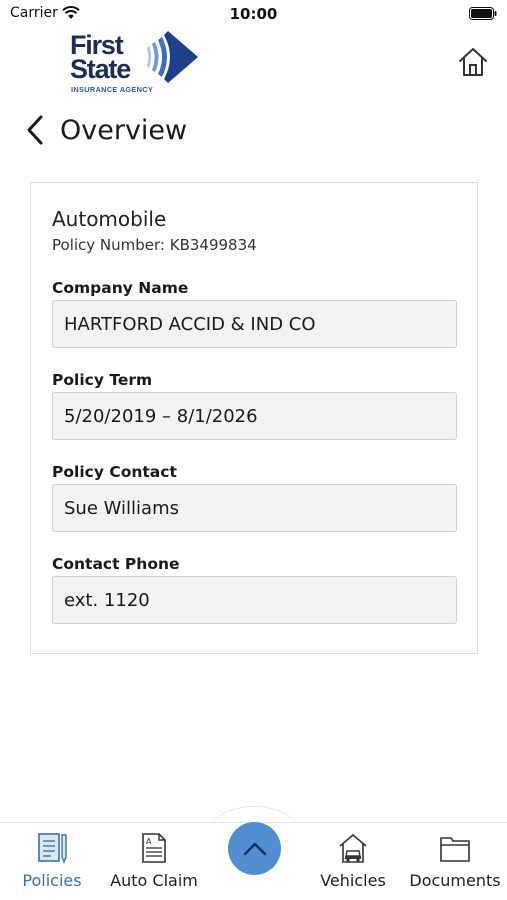 The height and width of the screenshot is (900, 507). Describe the element at coordinates (254, 324) in the screenshot. I see `company-name-field: HARTFORD ACCID & IND CO` at that location.